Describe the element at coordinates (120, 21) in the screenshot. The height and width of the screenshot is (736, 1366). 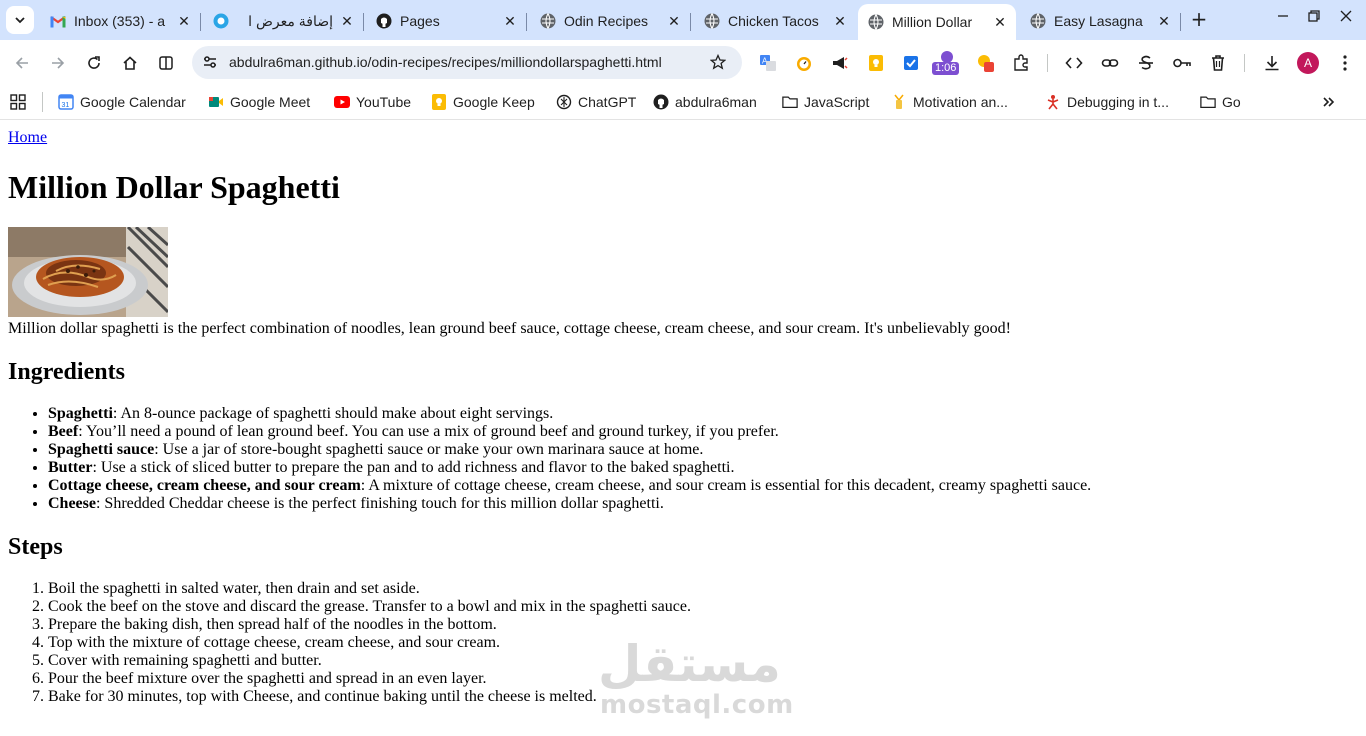
I see `tab-gmail: Inbox (353) - a ✕` at that location.